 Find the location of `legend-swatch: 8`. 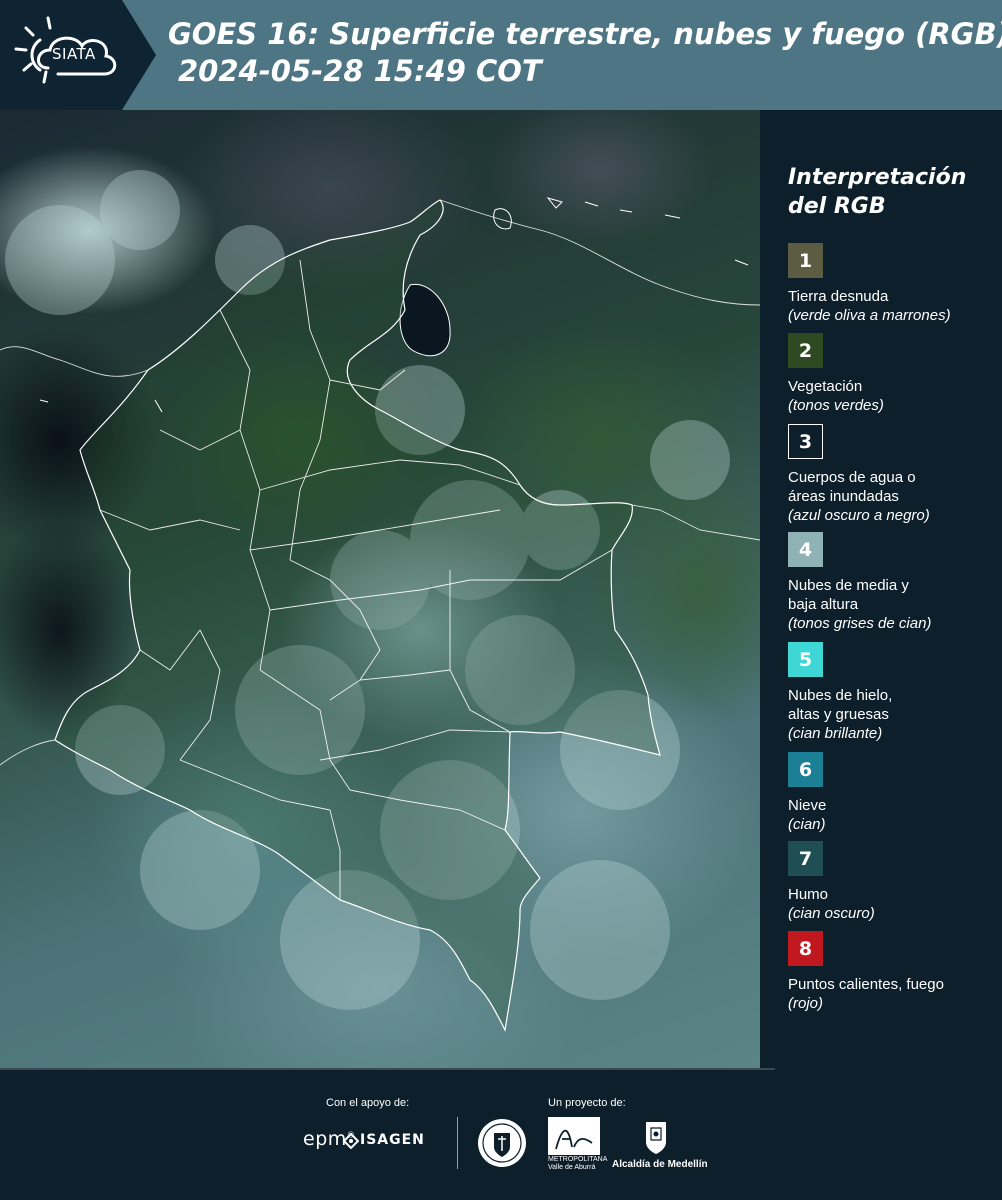

legend-swatch: 8 is located at coordinates (805, 948).